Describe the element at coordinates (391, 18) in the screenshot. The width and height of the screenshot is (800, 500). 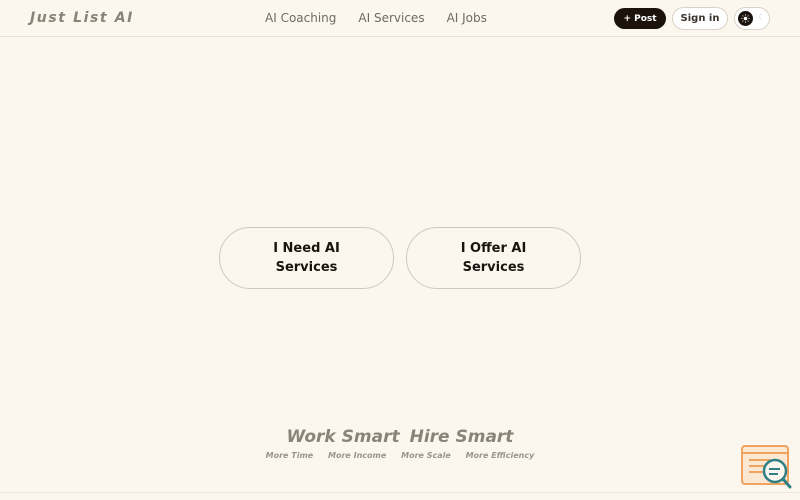
I see `nav-ai-services: AI Services` at that location.